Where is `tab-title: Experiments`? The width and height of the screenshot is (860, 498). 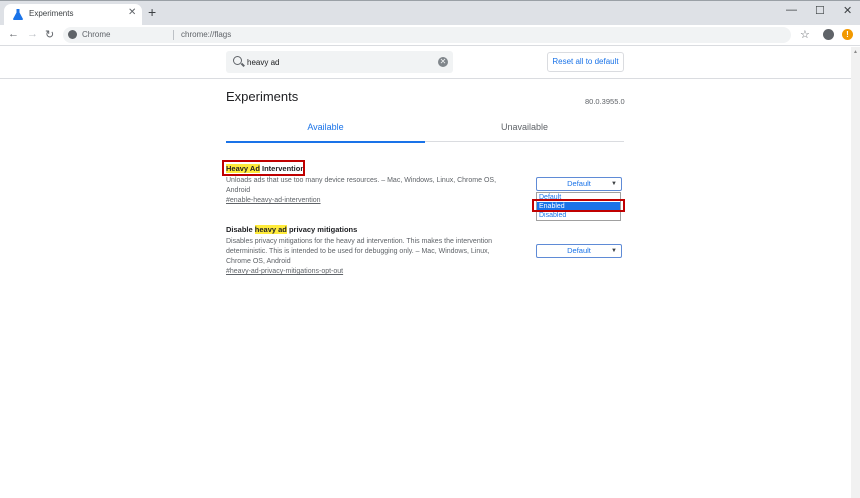 tab-title: Experiments is located at coordinates (51, 13).